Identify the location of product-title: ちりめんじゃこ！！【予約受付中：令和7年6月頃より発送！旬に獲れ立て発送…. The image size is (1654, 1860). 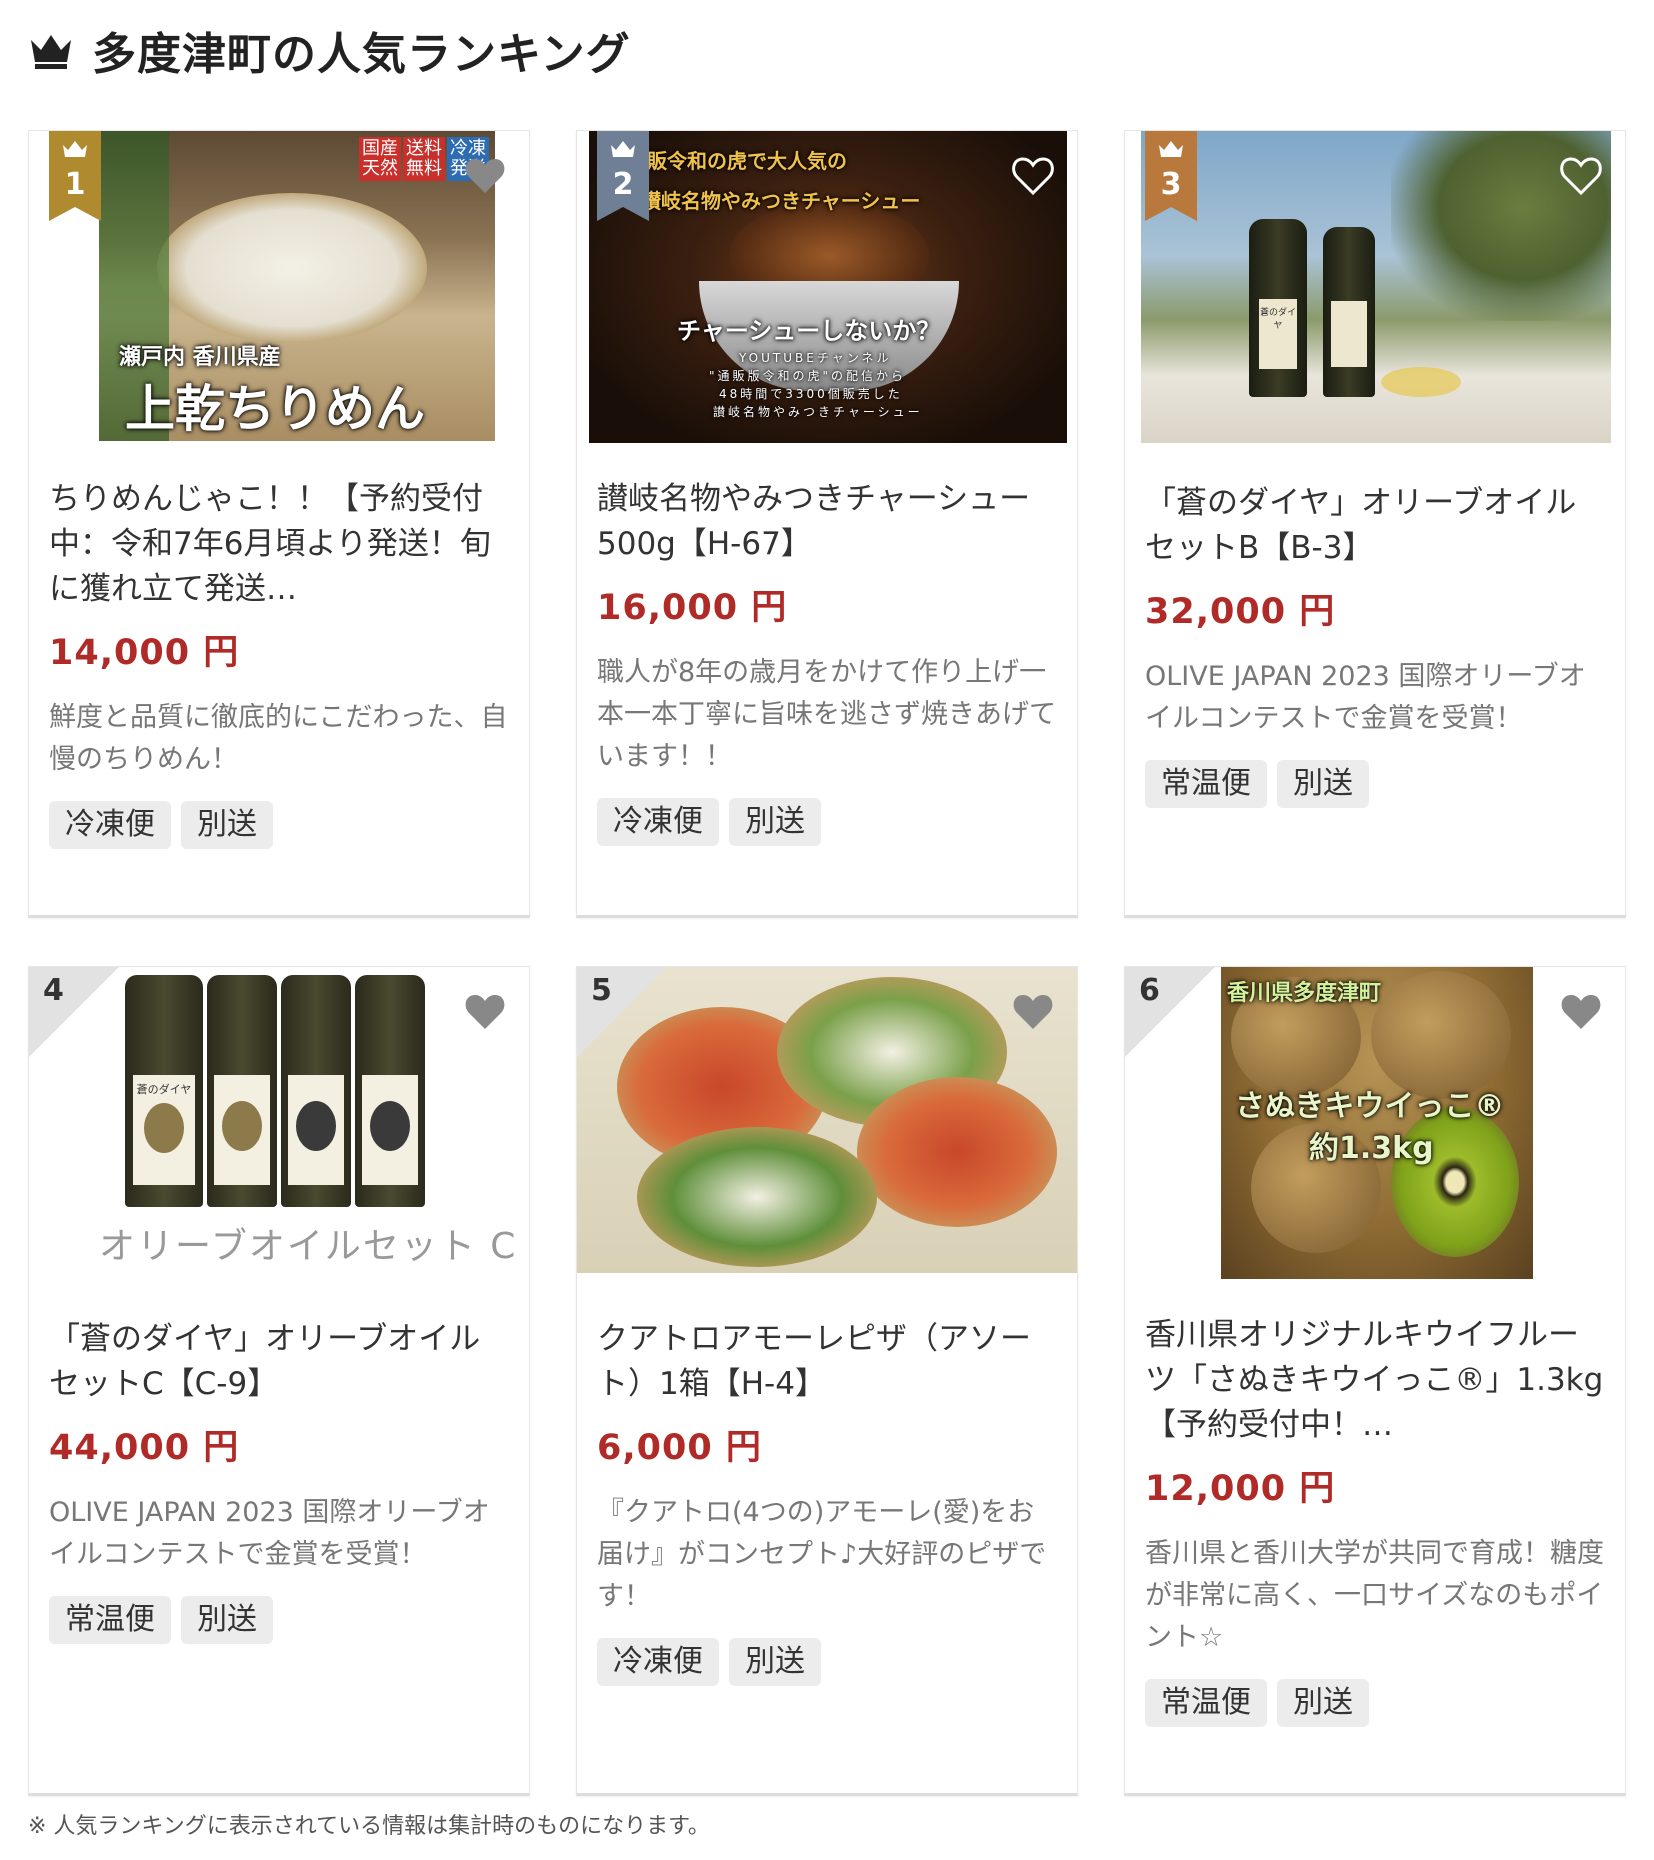
(279, 544).